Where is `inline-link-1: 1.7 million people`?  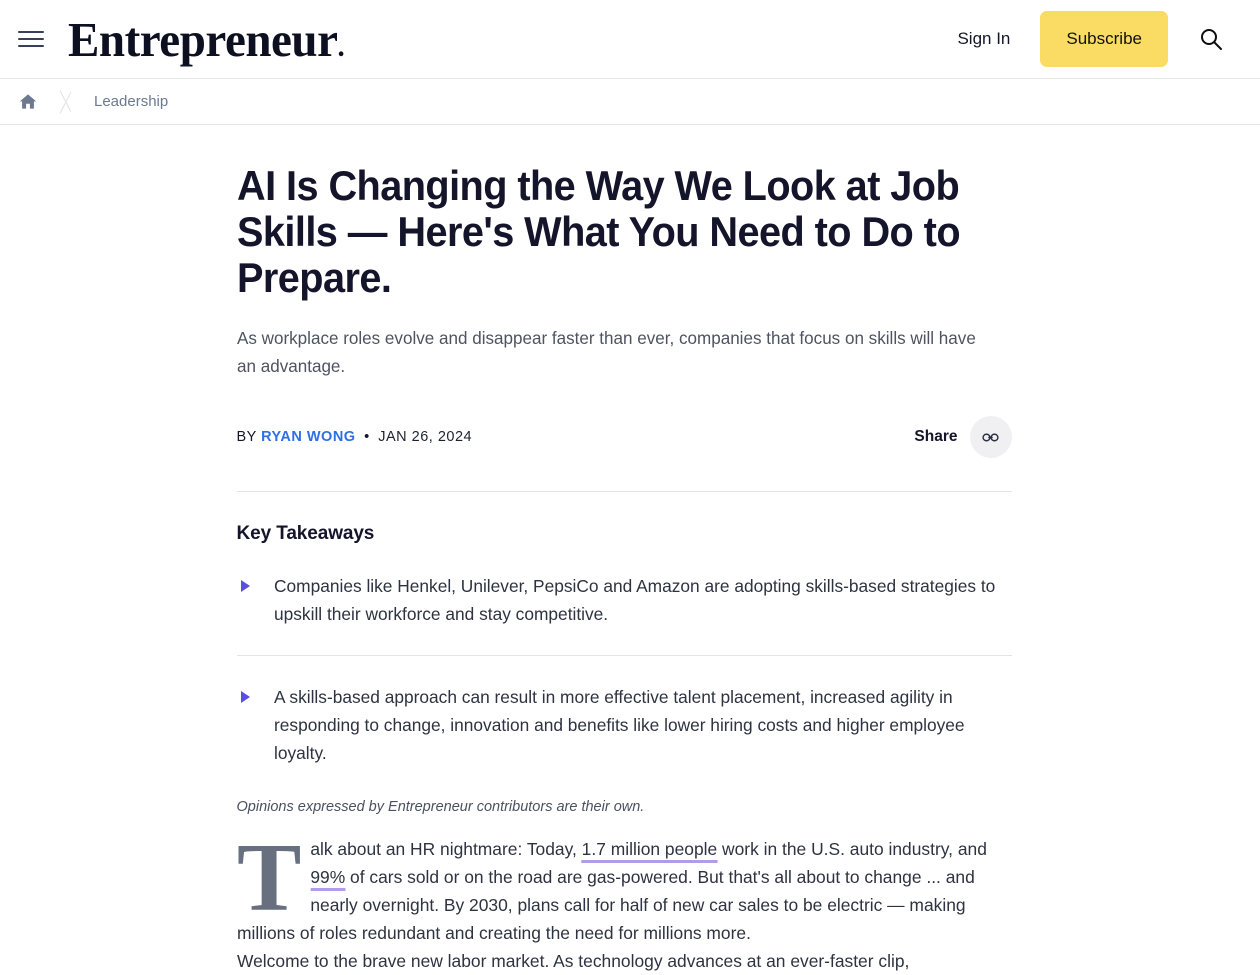
inline-link-1: 1.7 million people is located at coordinates (649, 851).